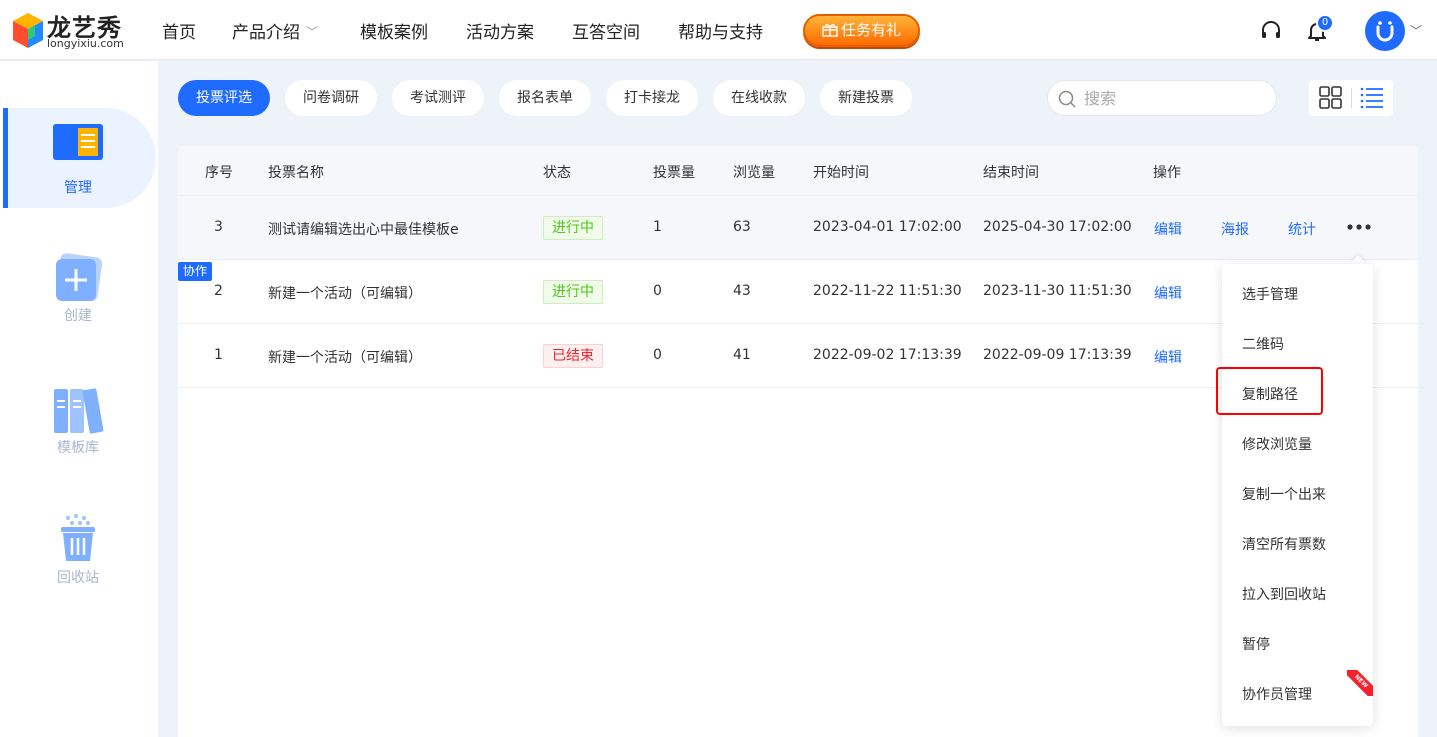 The image size is (1437, 737). Describe the element at coordinates (1359, 227) in the screenshot. I see `more-options-icon` at that location.